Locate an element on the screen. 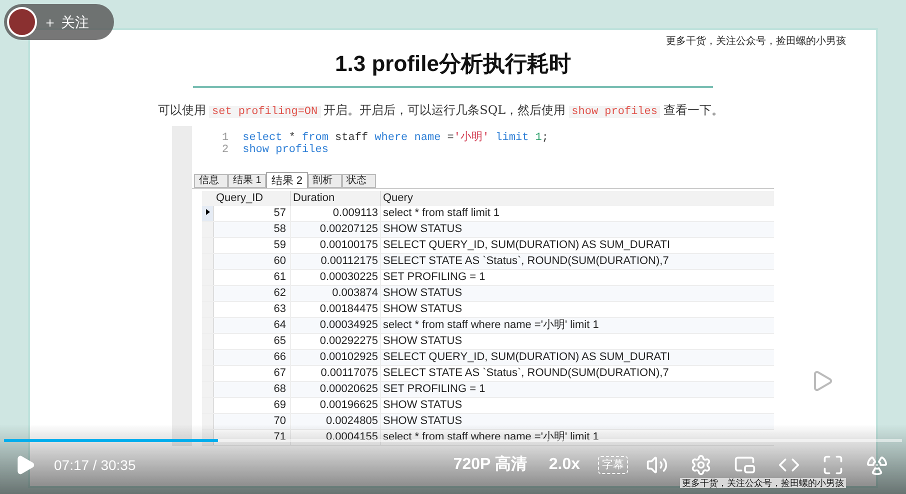 The height and width of the screenshot is (494, 906). table-cell: 57 is located at coordinates (252, 213).